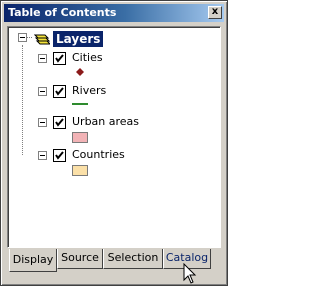 The image size is (320, 286). I want to click on close-button: x, so click(215, 12).